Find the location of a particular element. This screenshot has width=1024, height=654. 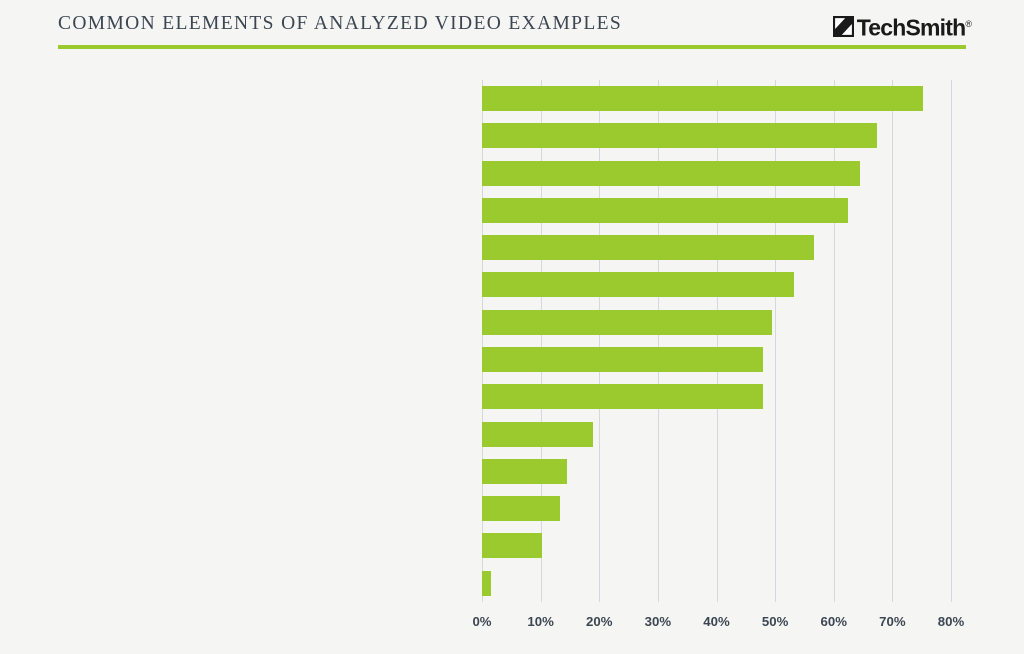

x-axis-tick-label: 30% is located at coordinates (658, 621).